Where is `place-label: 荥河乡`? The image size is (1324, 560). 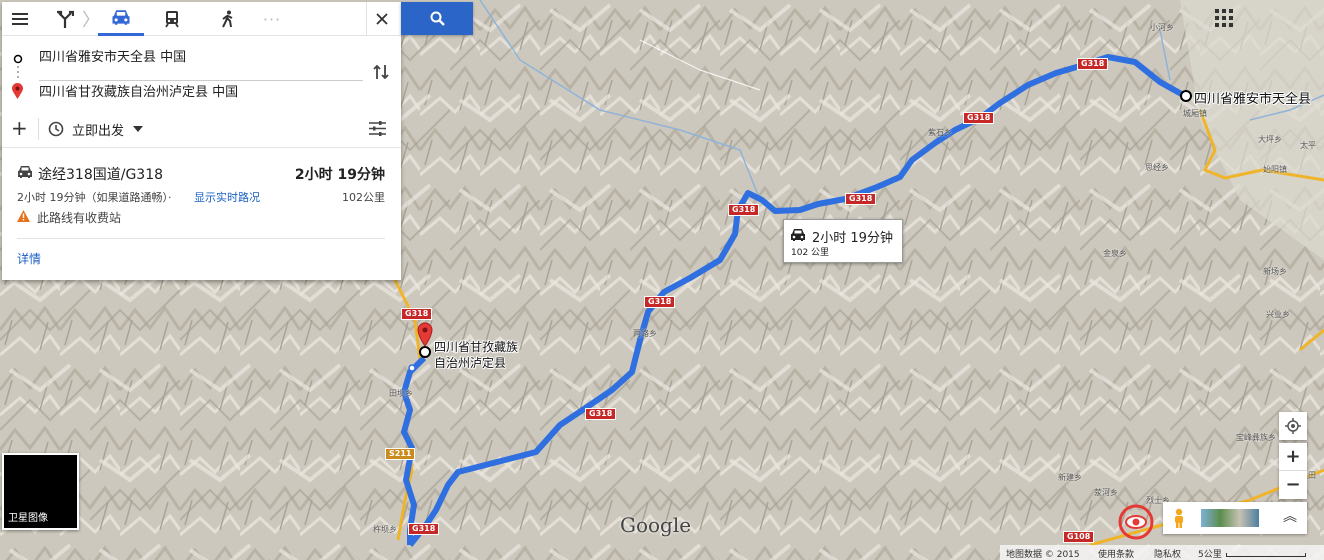
place-label: 荥河乡 is located at coordinates (1106, 492).